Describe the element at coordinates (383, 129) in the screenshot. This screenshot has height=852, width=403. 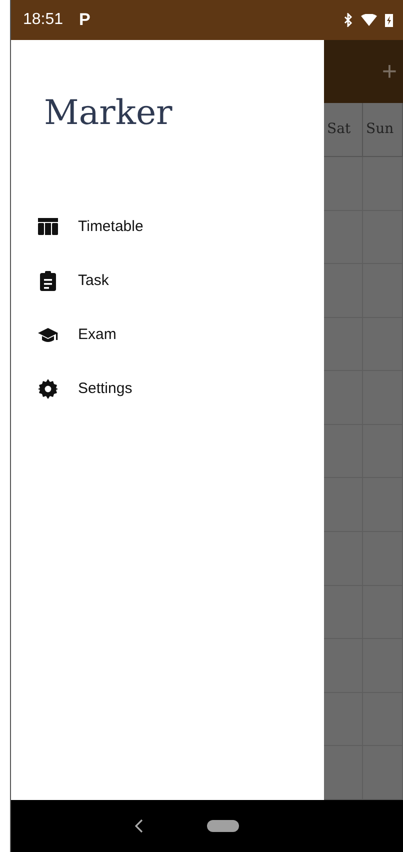
I see `column-header: Sun` at that location.